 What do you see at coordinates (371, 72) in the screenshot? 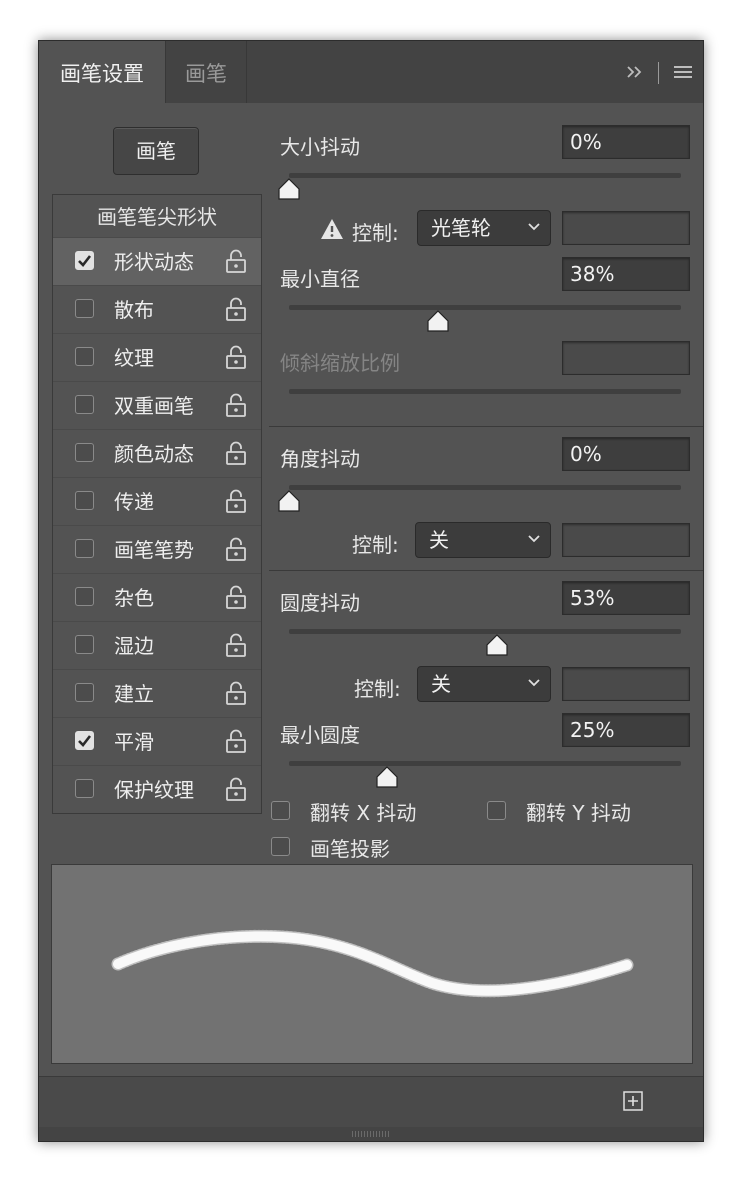
I see `tab-bar: 画笔设置 画笔` at bounding box center [371, 72].